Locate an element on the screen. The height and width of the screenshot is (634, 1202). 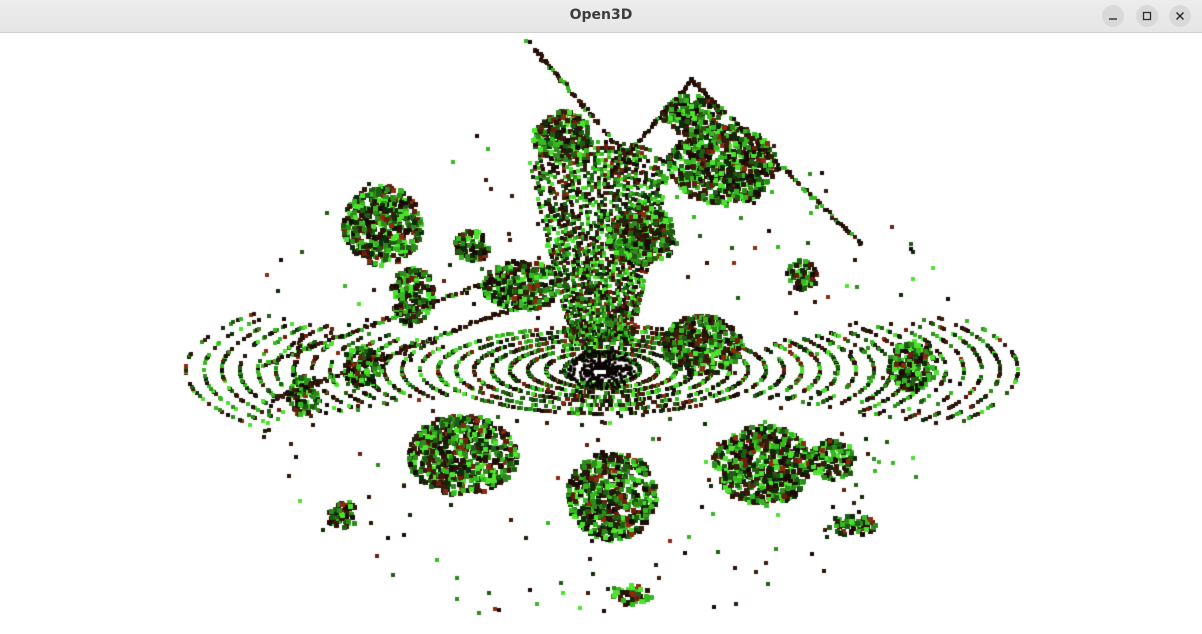
maximize-icon is located at coordinates (1147, 16).